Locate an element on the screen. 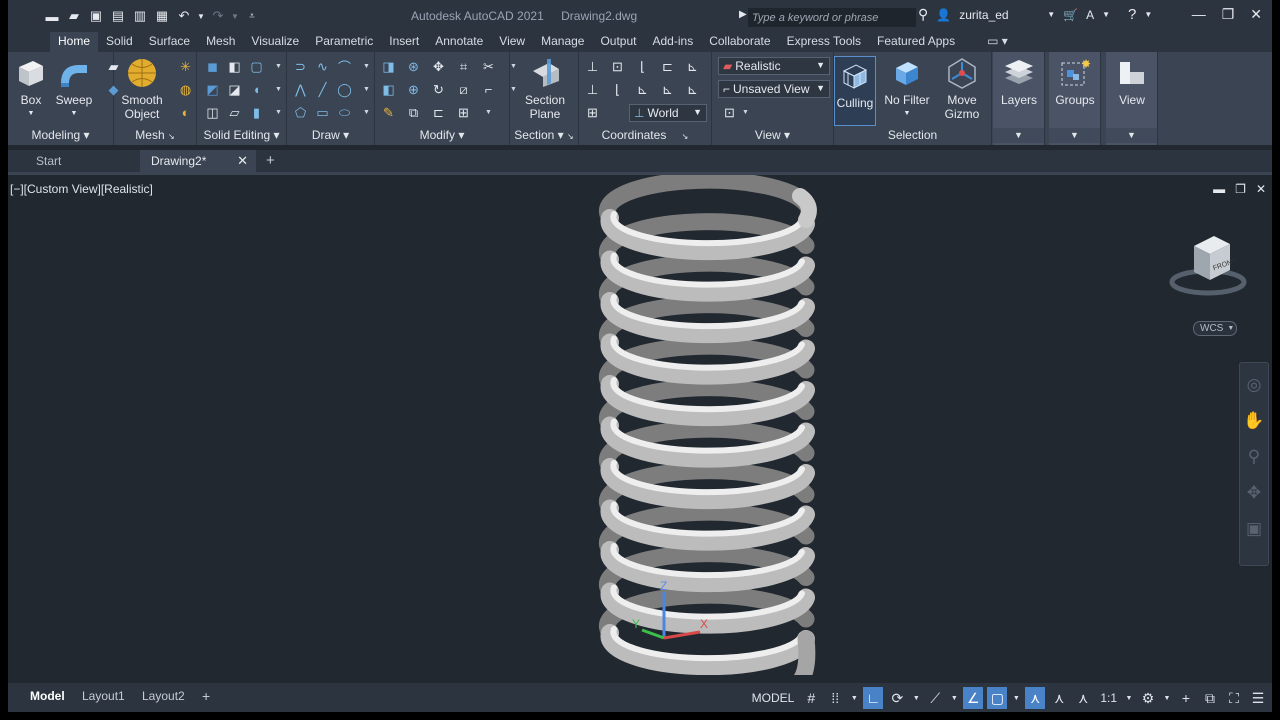 The image size is (1280, 720). new-tab-icon: + is located at coordinates (270, 161).